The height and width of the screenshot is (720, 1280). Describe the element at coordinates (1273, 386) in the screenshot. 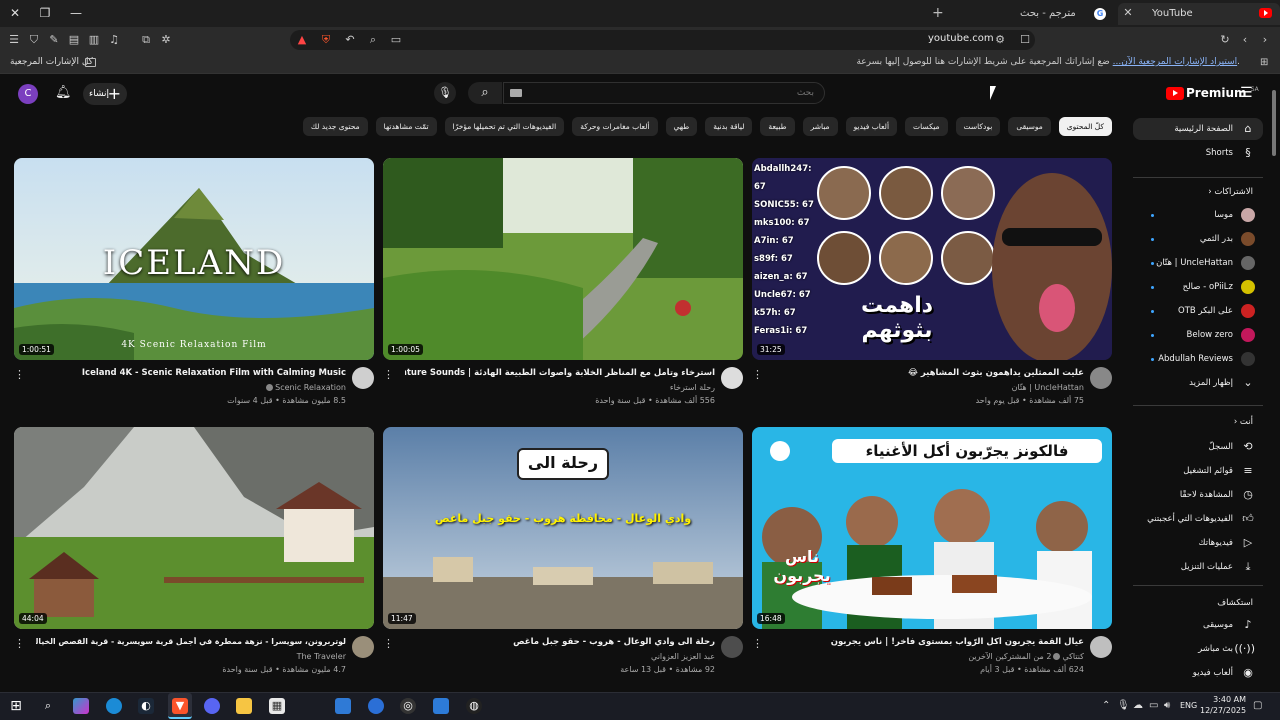

I see `page-scrollbar` at that location.